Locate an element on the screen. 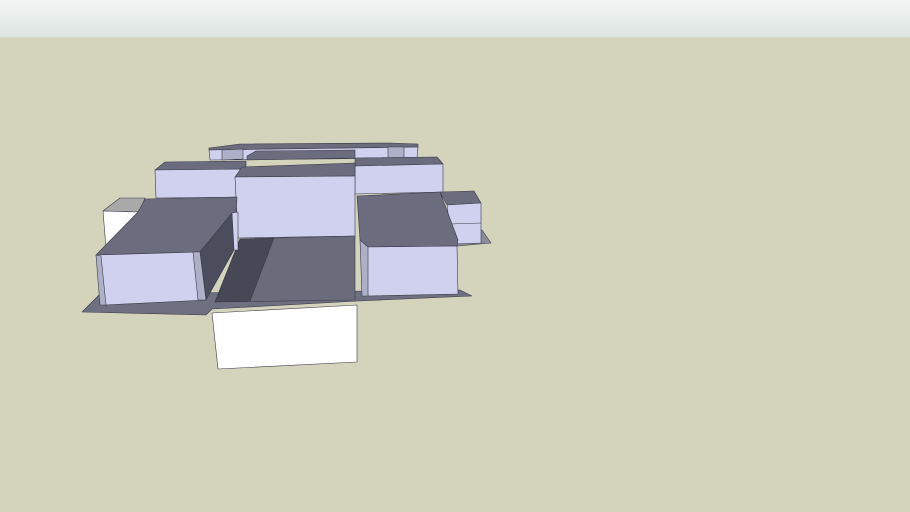 Image resolution: width=910 pixels, height=512 pixels. right-big-wall is located at coordinates (411, 271).